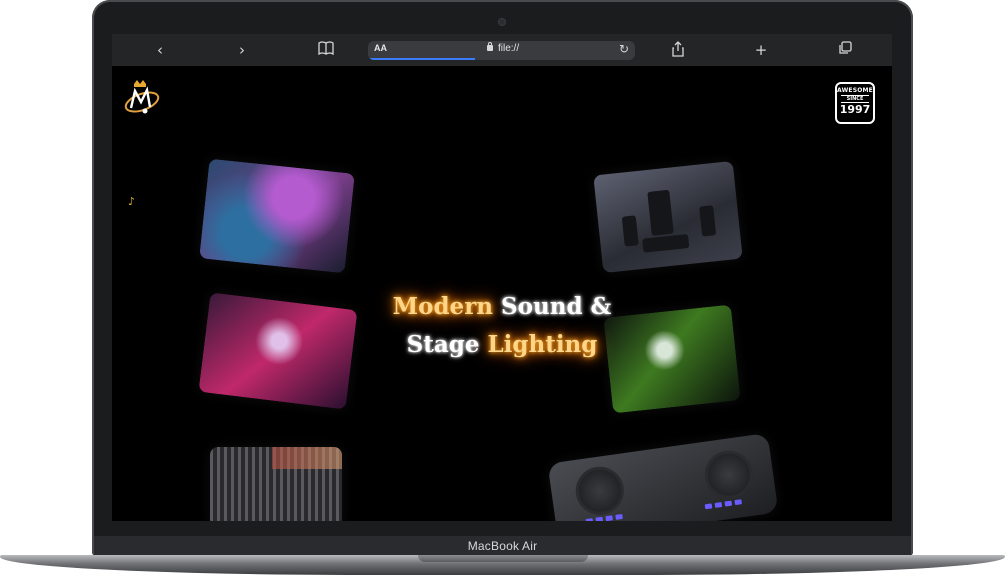 The image size is (1005, 577). I want to click on device-label: MacBook Air, so click(502, 546).